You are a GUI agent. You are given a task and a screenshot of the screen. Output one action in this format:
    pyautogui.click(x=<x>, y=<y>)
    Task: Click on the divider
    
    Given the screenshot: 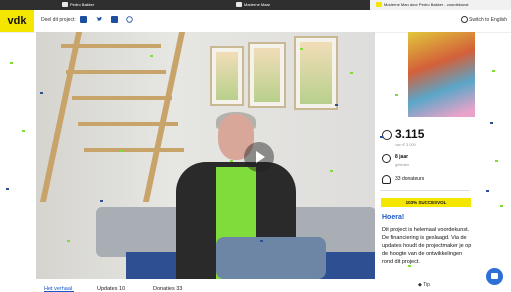 What is the action you would take?
    pyautogui.click(x=425, y=190)
    